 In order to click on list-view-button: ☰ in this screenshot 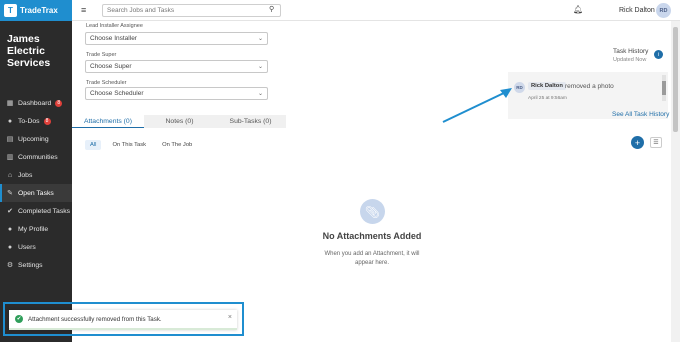, I will do `click(656, 142)`.